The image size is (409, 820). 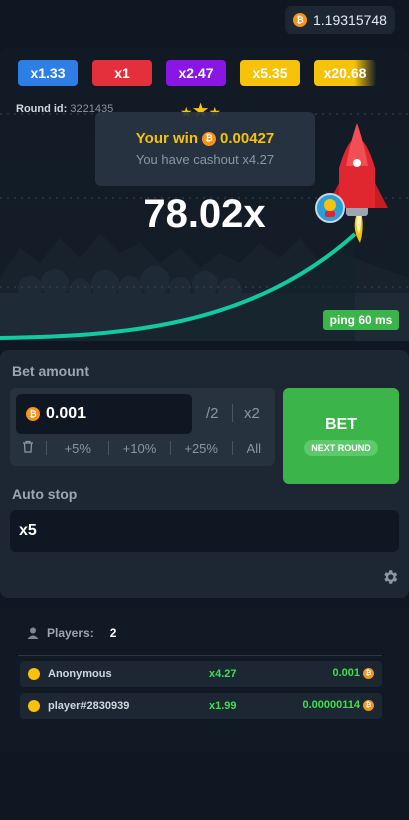 I want to click on player-win-value: 0.001, so click(x=346, y=673).